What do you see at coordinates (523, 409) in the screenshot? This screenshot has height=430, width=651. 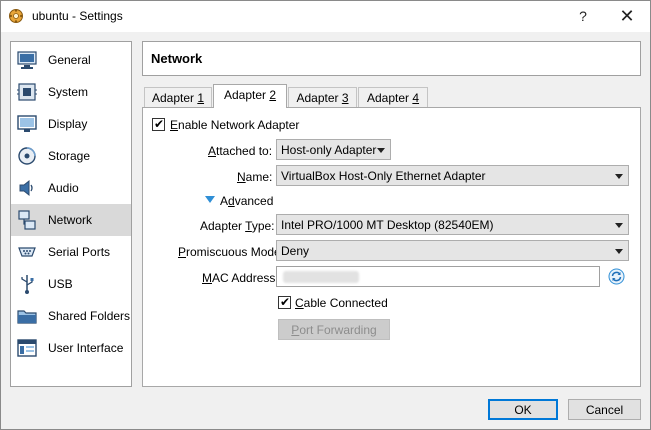 I see `ok-button: OK` at bounding box center [523, 409].